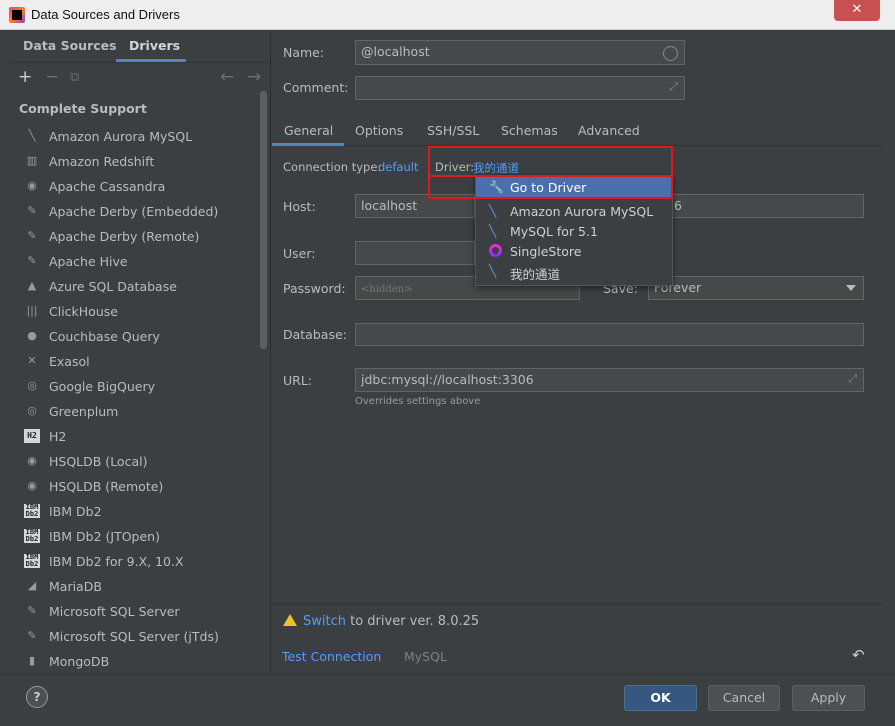 The height and width of the screenshot is (726, 895). I want to click on name-field: @localhost, so click(520, 52).